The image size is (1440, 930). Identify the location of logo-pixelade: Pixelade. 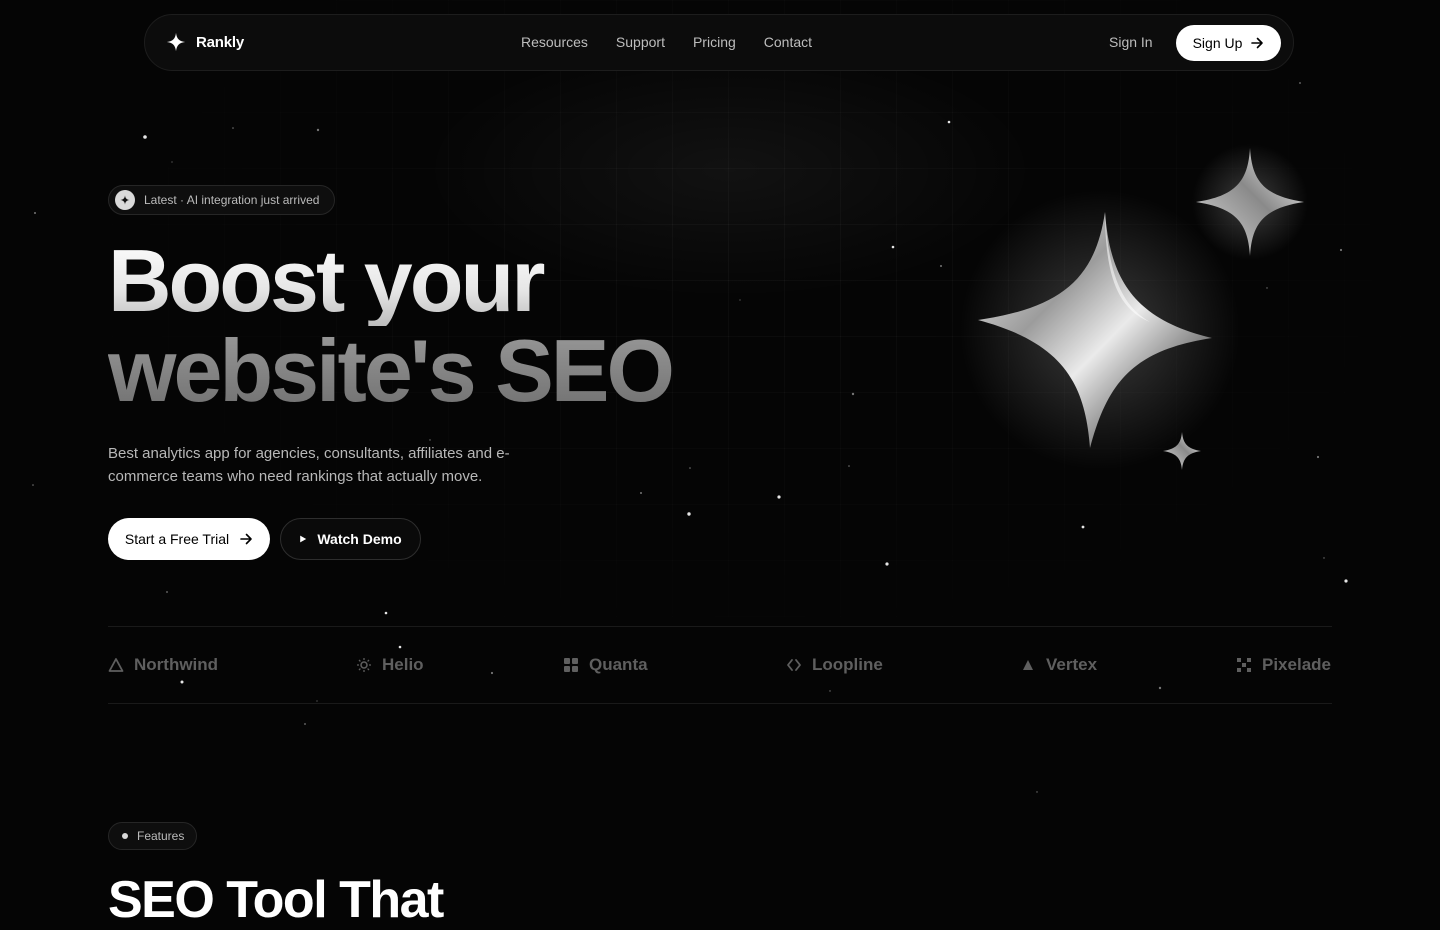
(1283, 665).